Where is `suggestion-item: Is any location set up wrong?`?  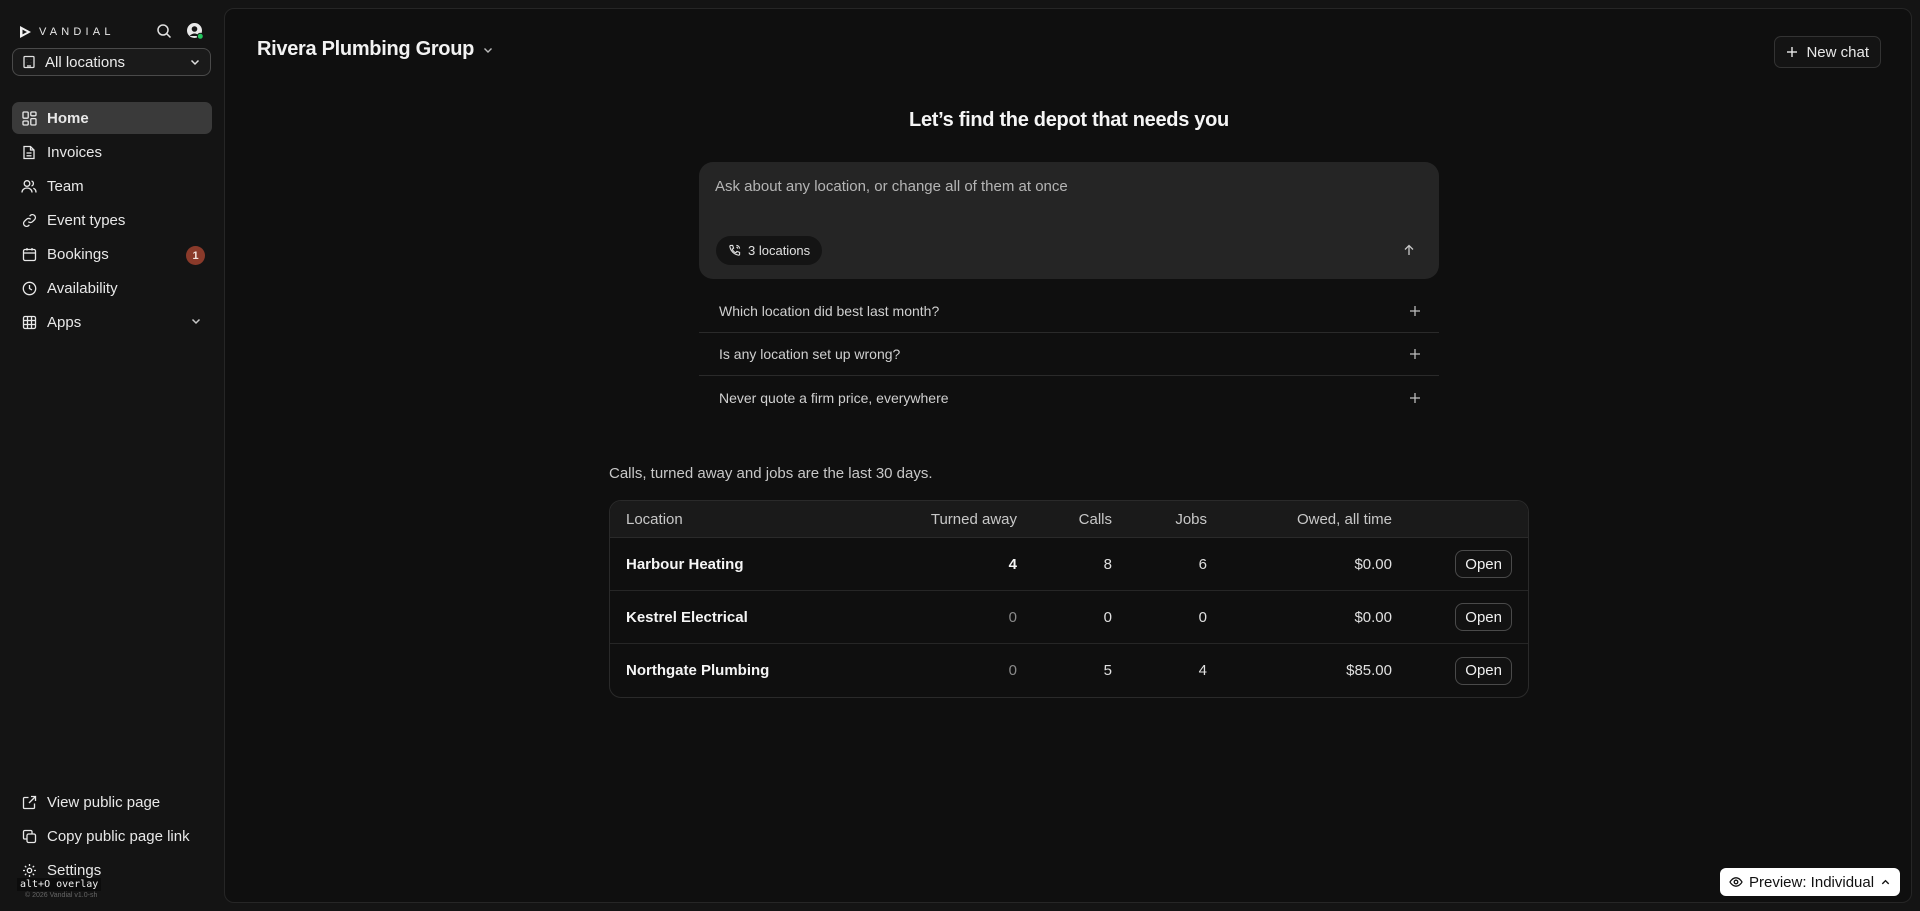
suggestion-item: Is any location set up wrong? is located at coordinates (1069, 354).